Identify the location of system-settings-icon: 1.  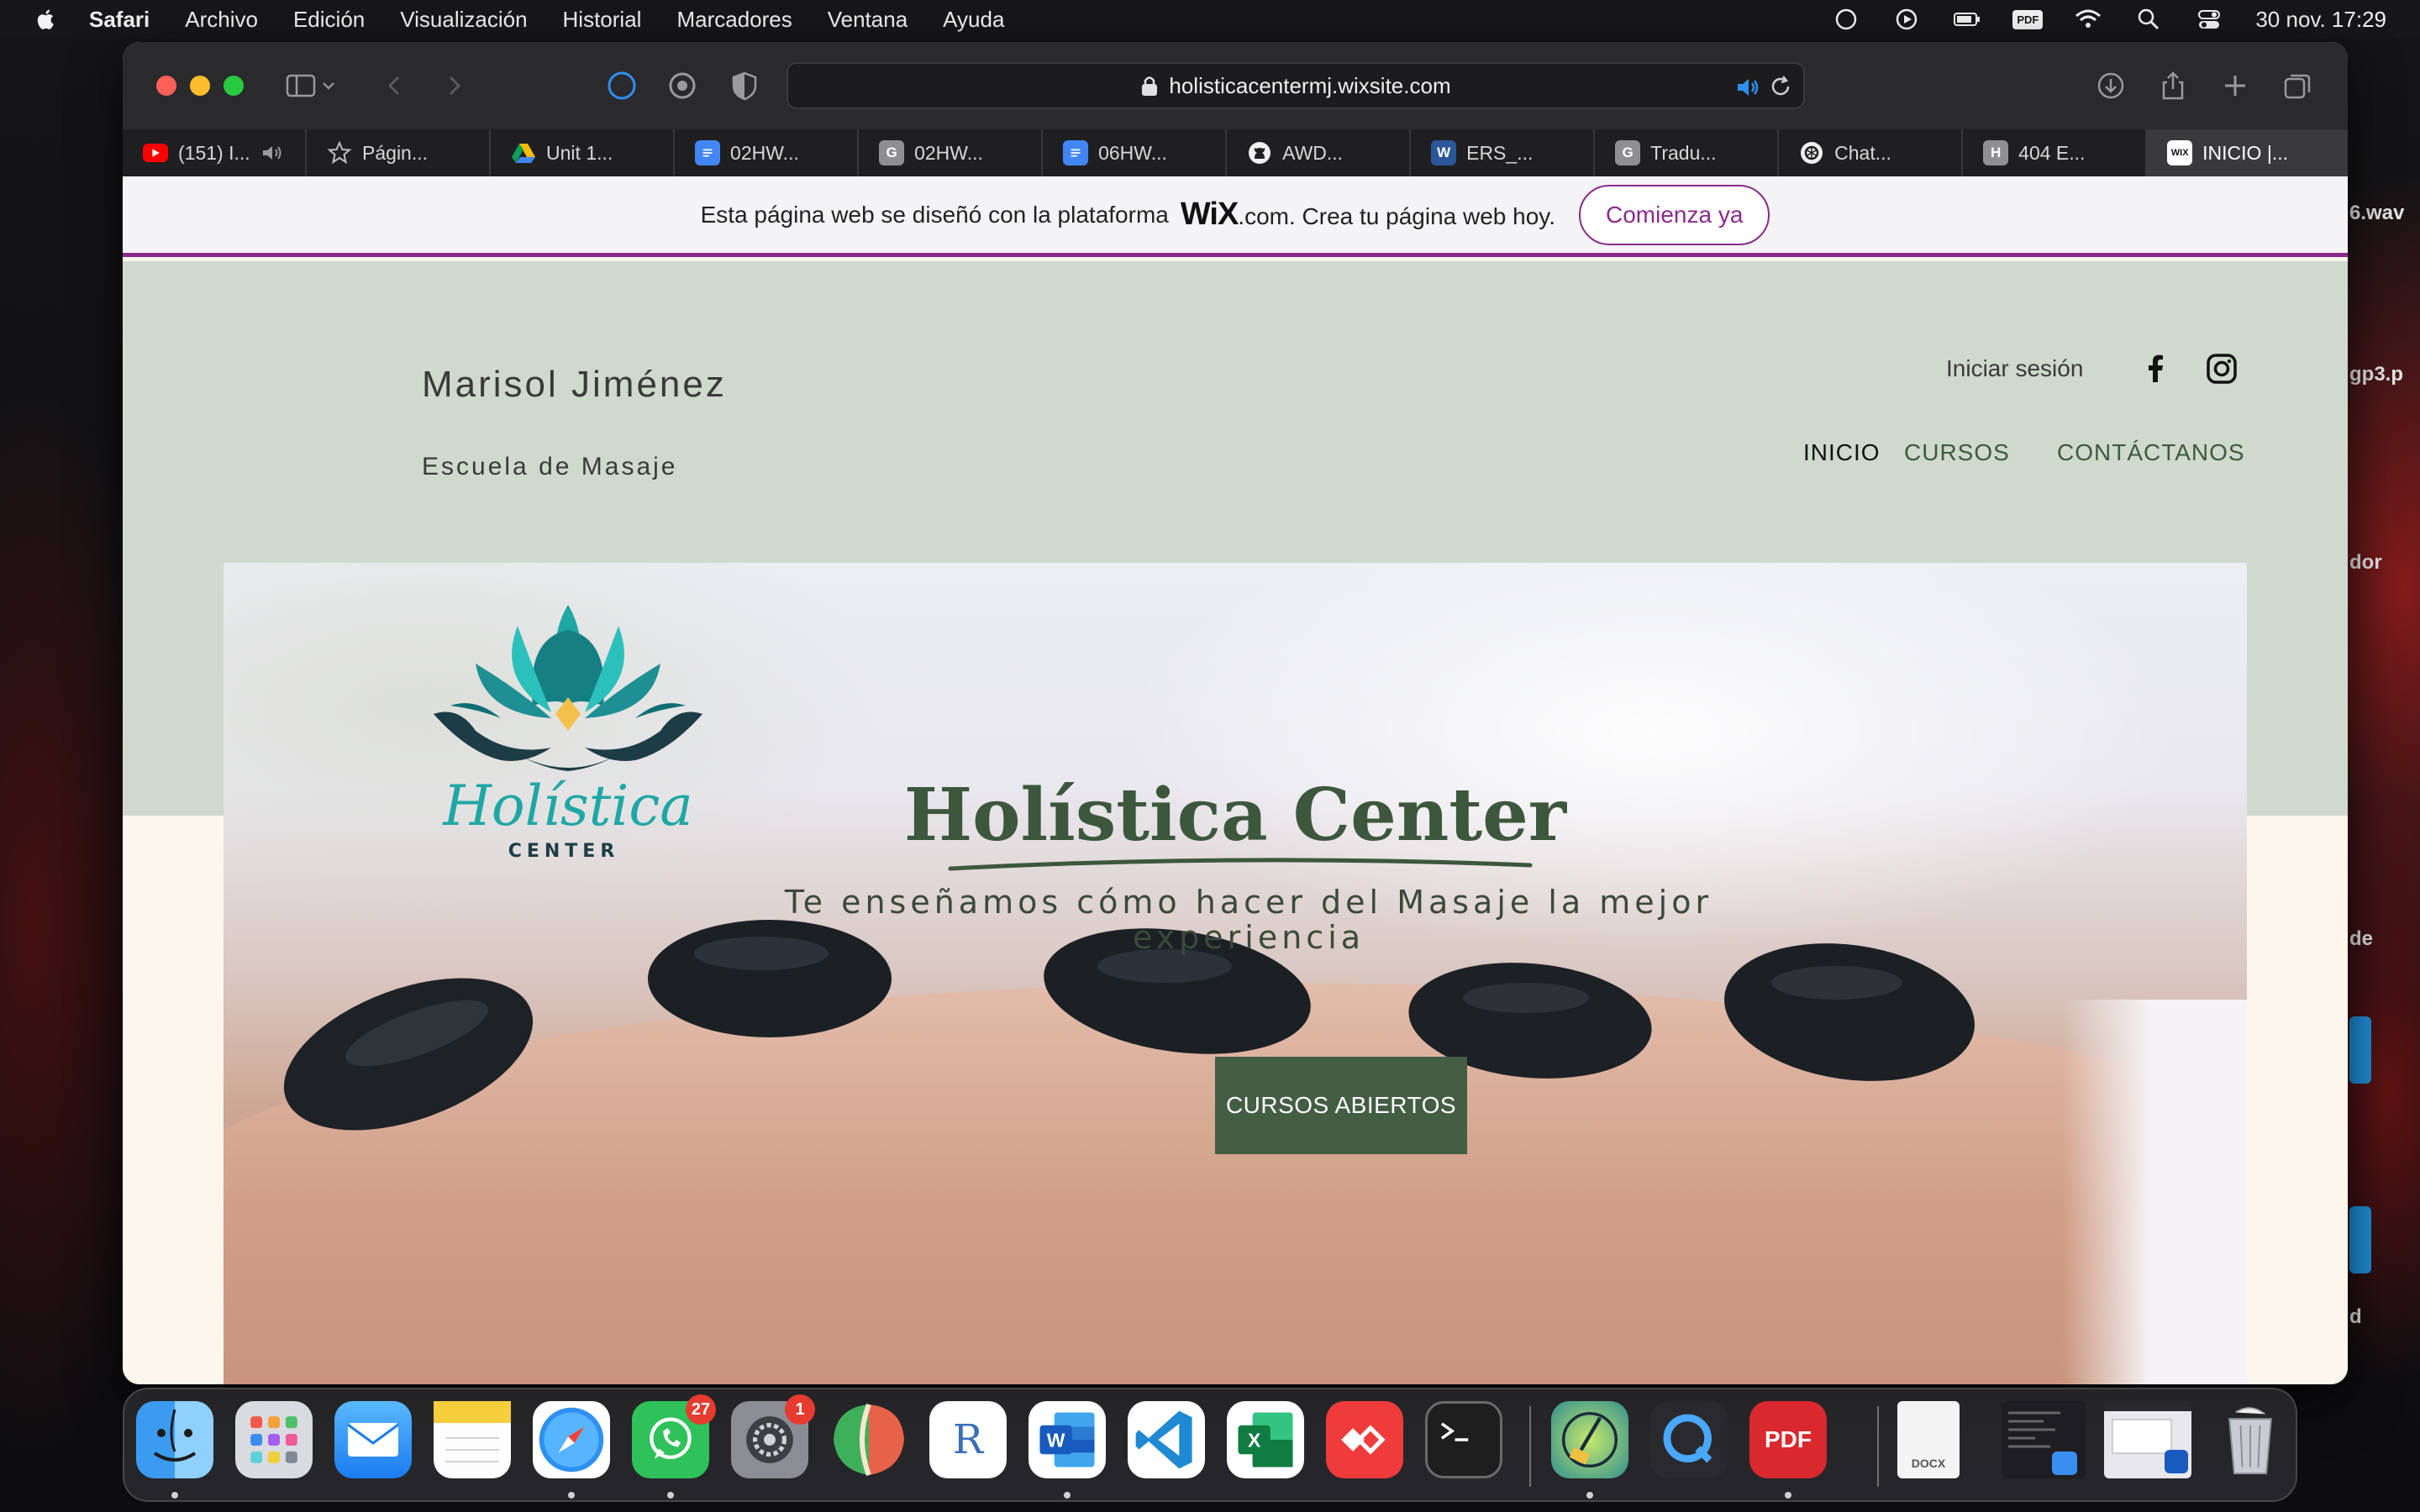
(773, 1436).